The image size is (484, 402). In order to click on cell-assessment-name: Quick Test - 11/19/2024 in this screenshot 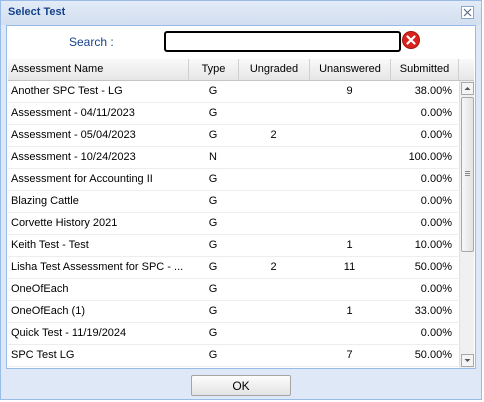, I will do `click(69, 333)`.